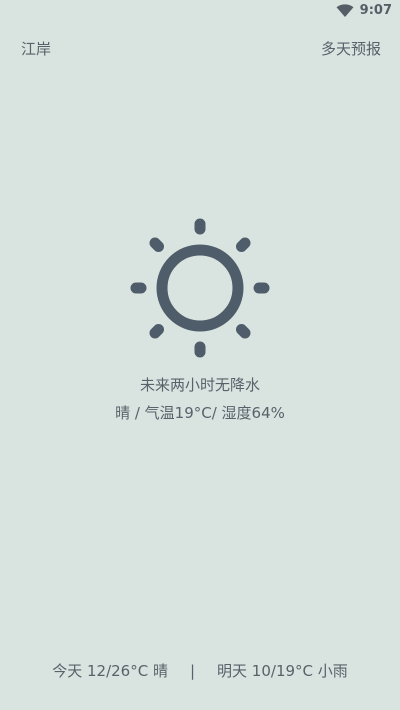 The height and width of the screenshot is (710, 400). What do you see at coordinates (375, 10) in the screenshot?
I see `status-time: 9:07` at bounding box center [375, 10].